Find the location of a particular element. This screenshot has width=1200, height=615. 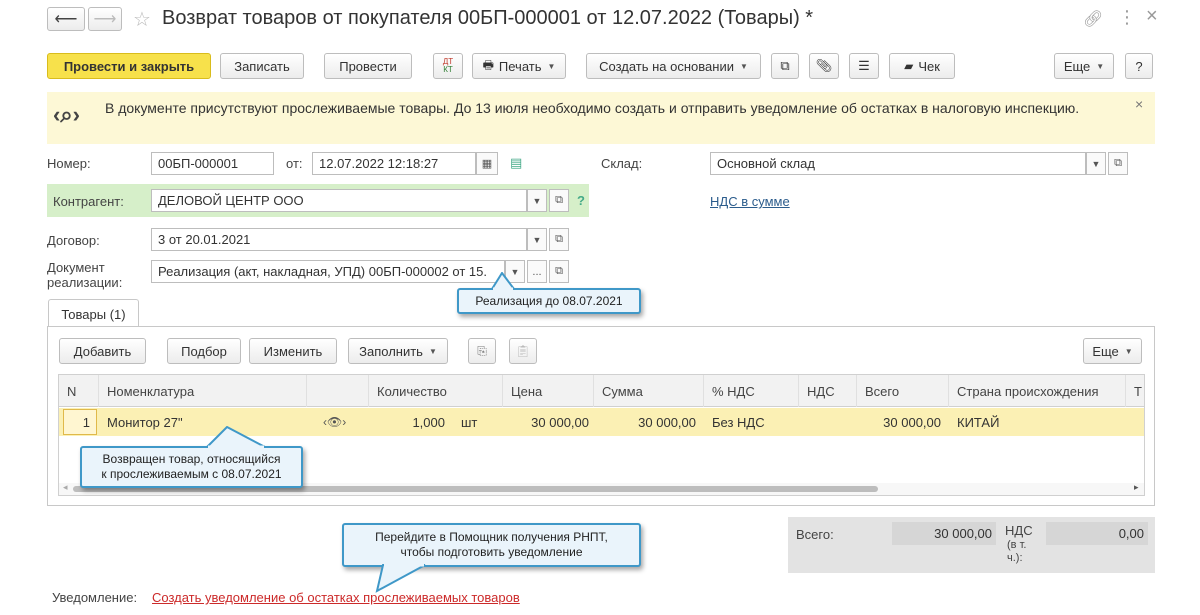

help-button: ? is located at coordinates (1139, 66).